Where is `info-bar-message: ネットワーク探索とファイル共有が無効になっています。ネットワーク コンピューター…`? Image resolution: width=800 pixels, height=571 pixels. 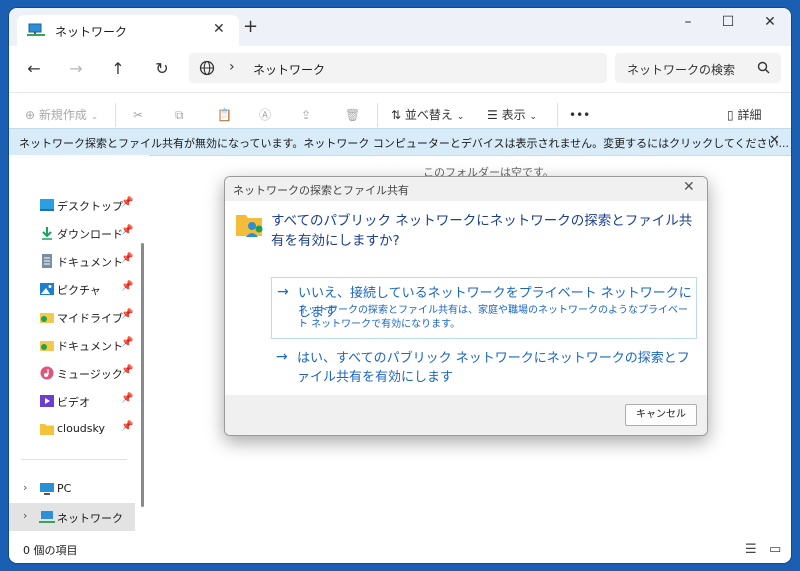 info-bar-message: ネットワーク探索とファイル共有が無効になっています。ネットワーク コンピューター… is located at coordinates (404, 143).